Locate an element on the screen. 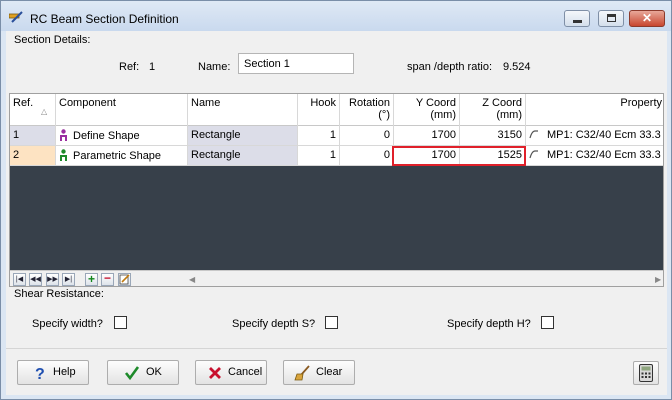 Image resolution: width=672 pixels, height=400 pixels. help-button: ? Help is located at coordinates (53, 372).